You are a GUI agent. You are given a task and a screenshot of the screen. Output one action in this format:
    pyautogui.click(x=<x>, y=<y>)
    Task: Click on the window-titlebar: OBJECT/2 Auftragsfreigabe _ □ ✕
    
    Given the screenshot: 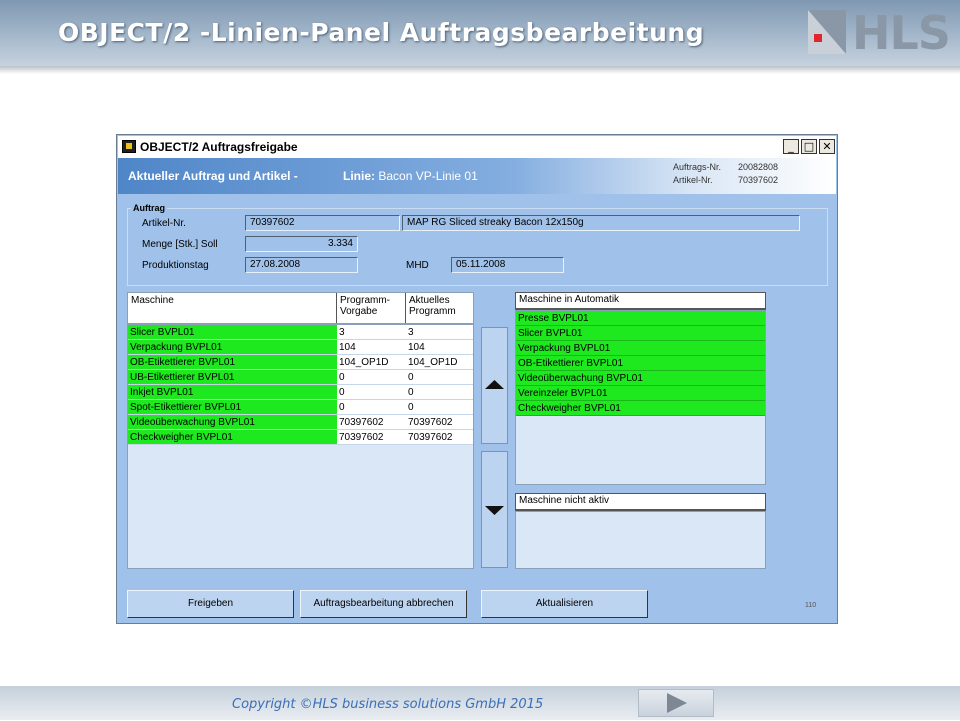 What is the action you would take?
    pyautogui.click(x=477, y=147)
    